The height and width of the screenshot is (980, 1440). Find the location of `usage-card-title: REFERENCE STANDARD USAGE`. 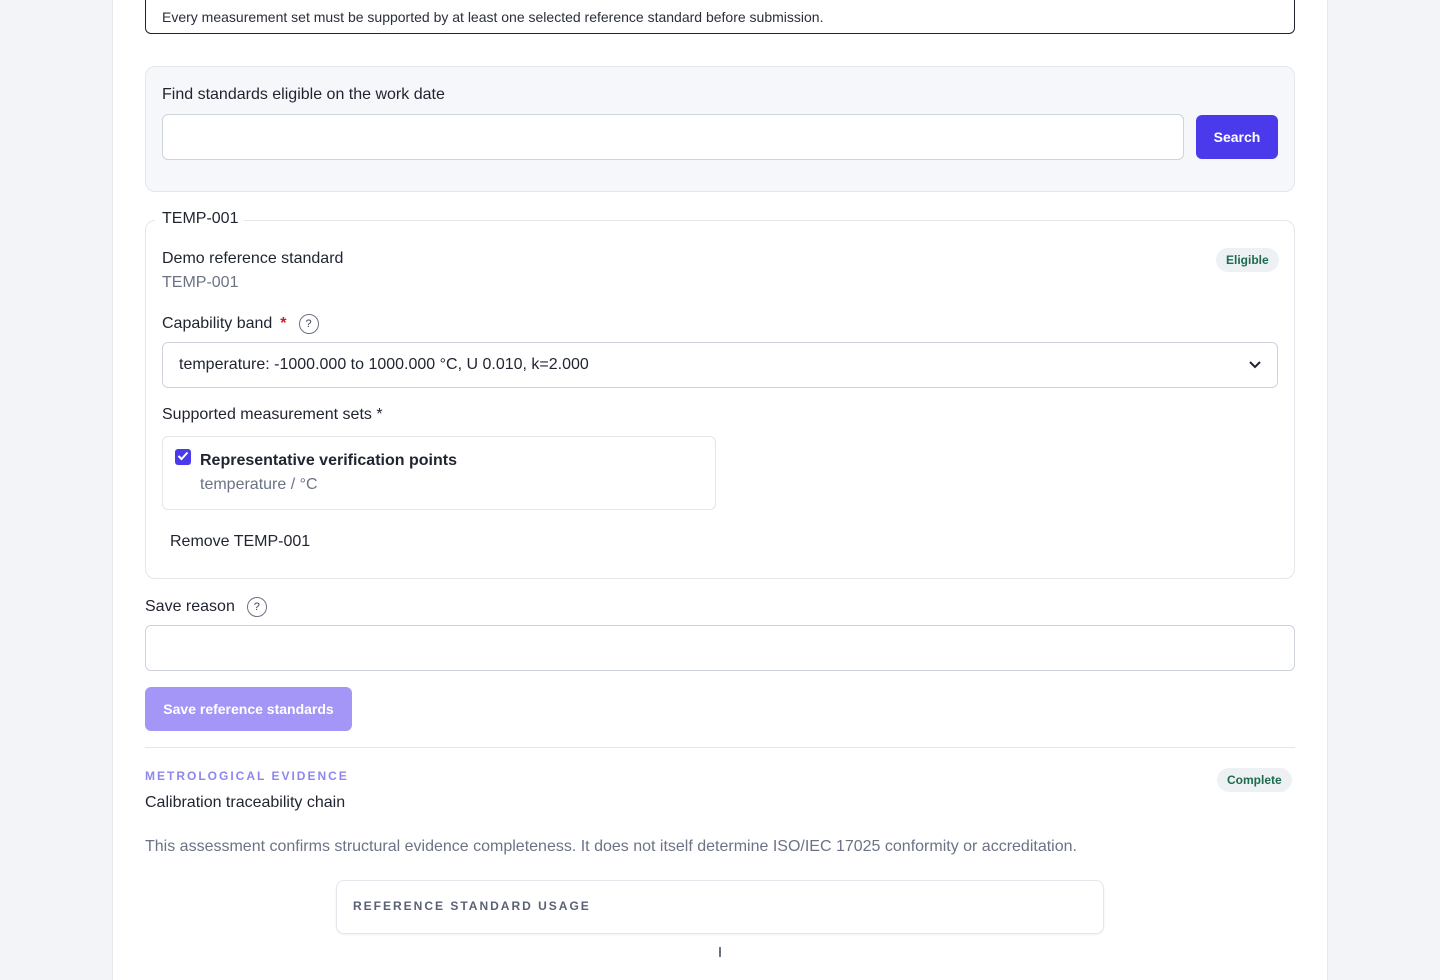

usage-card-title: REFERENCE STANDARD USAGE is located at coordinates (472, 906).